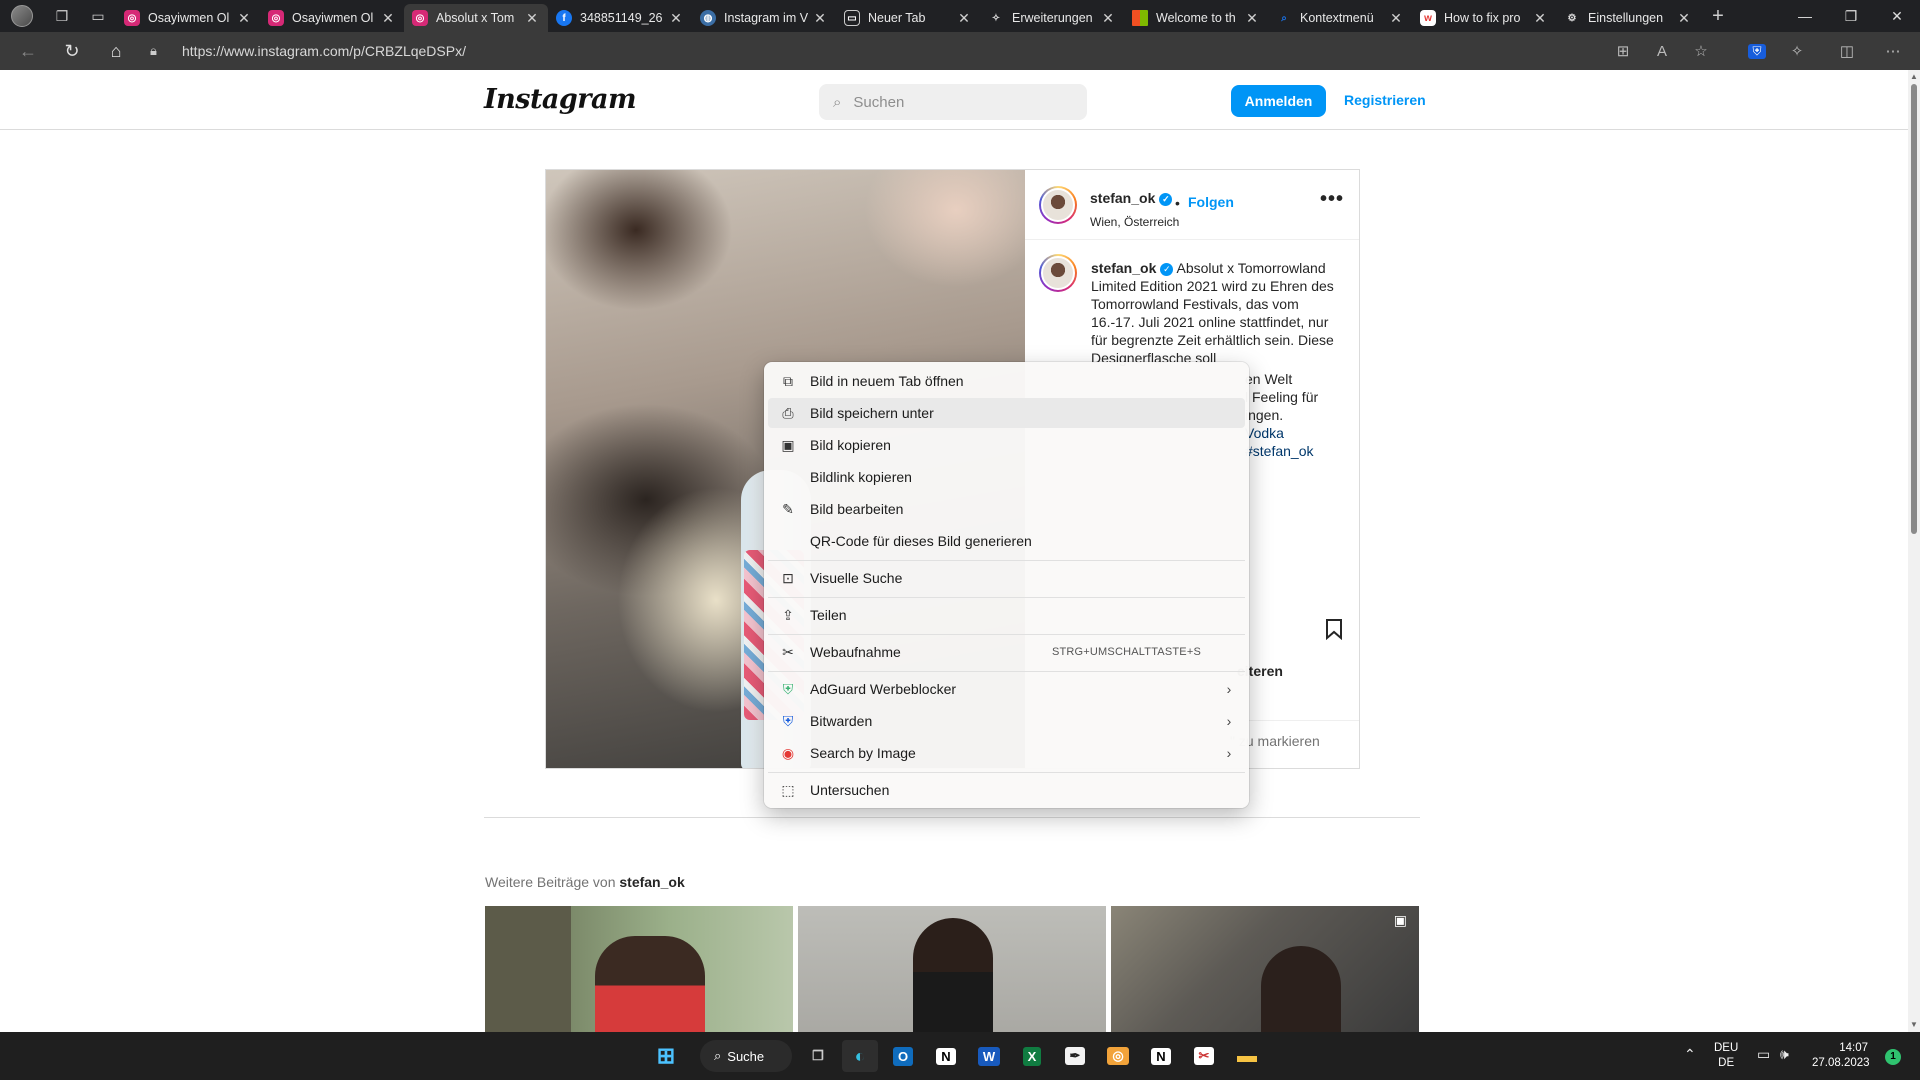 The image size is (1920, 1080). What do you see at coordinates (1006, 413) in the screenshot?
I see `menu-item-save-image-as: ⎙ Bild speichern unter` at bounding box center [1006, 413].